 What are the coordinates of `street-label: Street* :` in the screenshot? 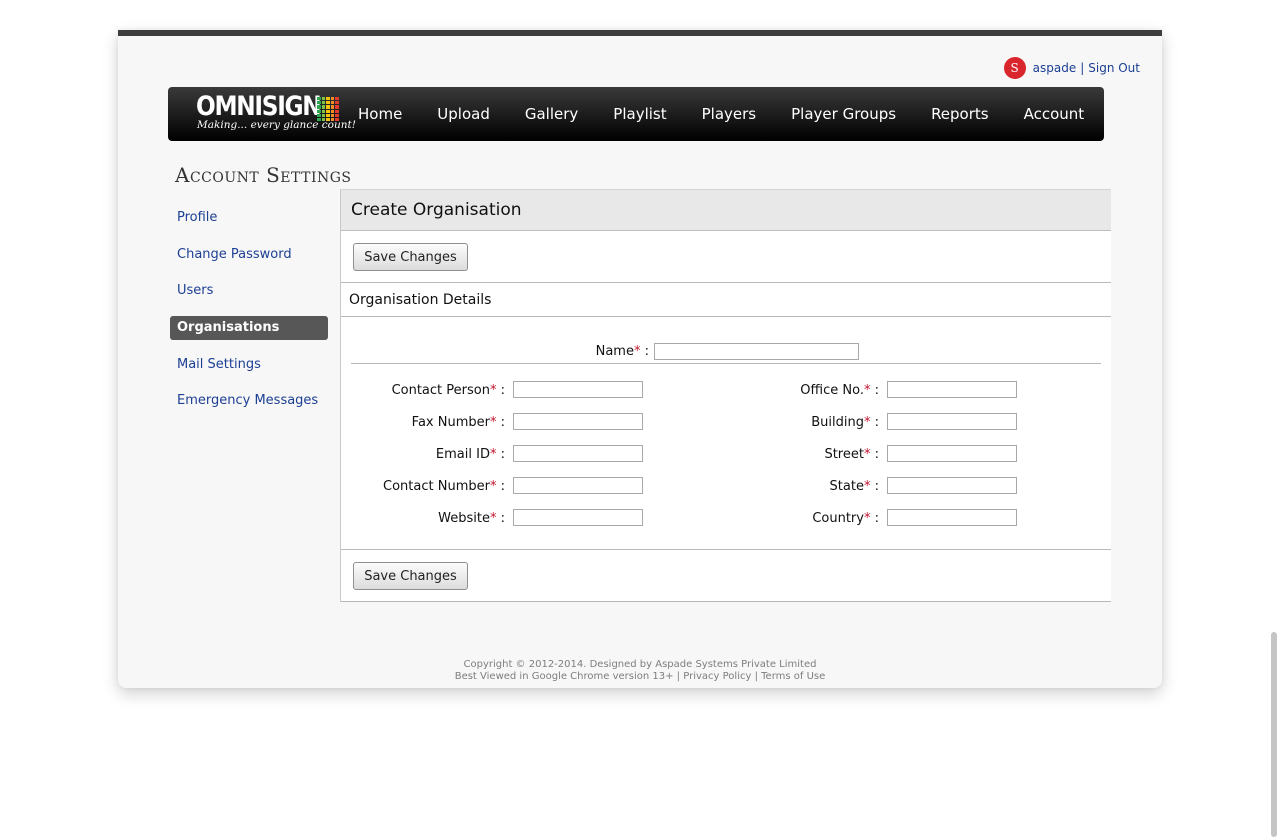 It's located at (851, 454).